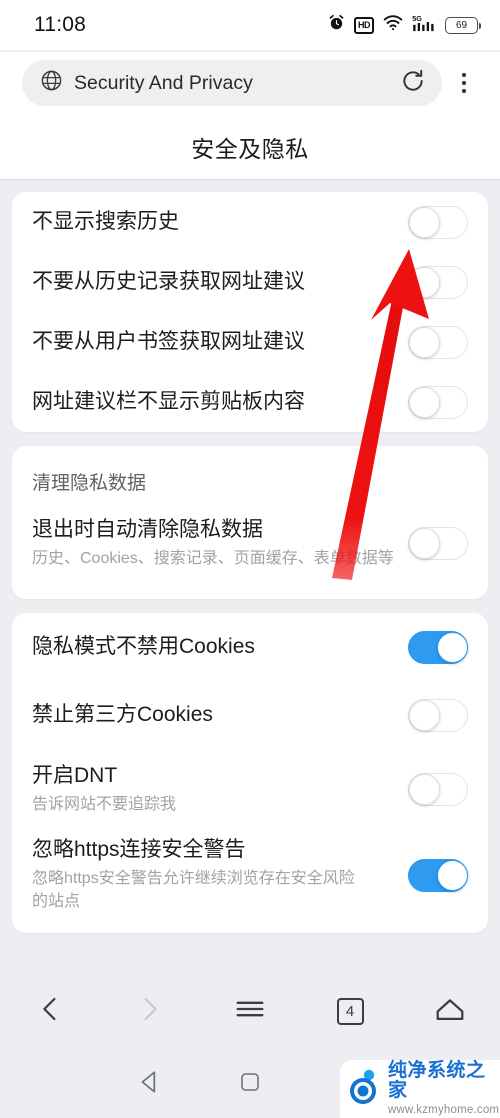  I want to click on android-home-button, so click(250, 1084).